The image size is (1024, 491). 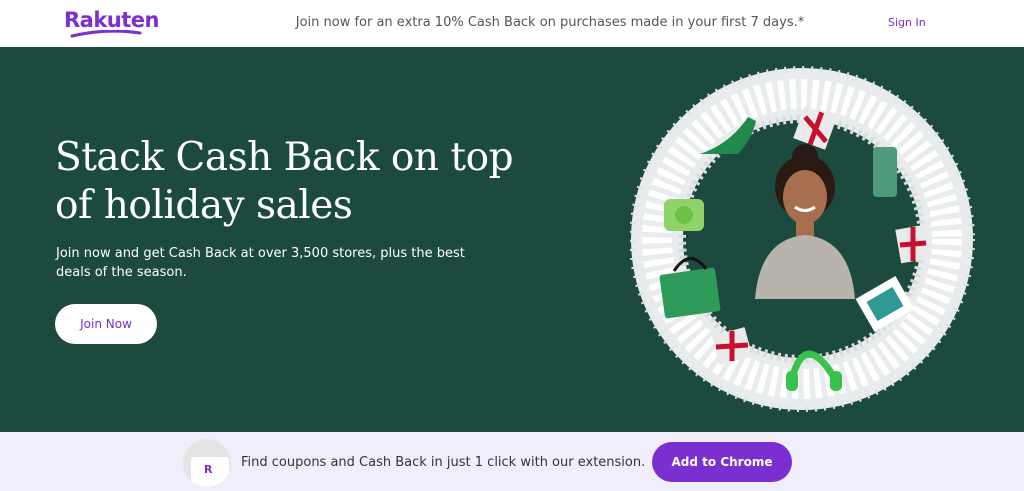 I want to click on sign-in-link: Sign In, so click(x=907, y=22).